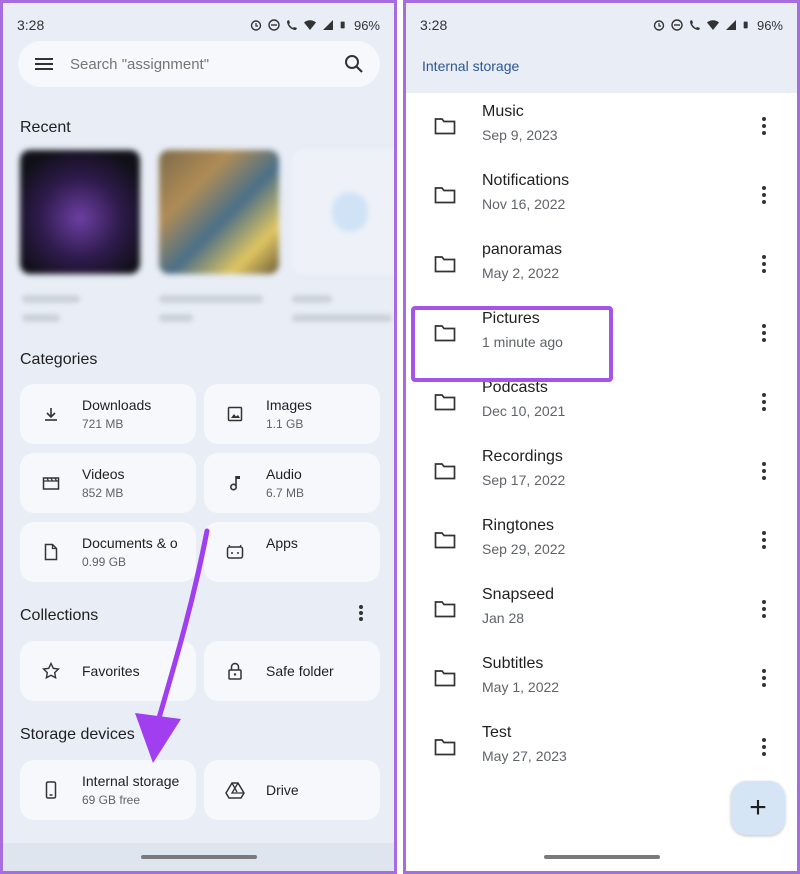  I want to click on category-videos: Videos 852 MB, so click(108, 483).